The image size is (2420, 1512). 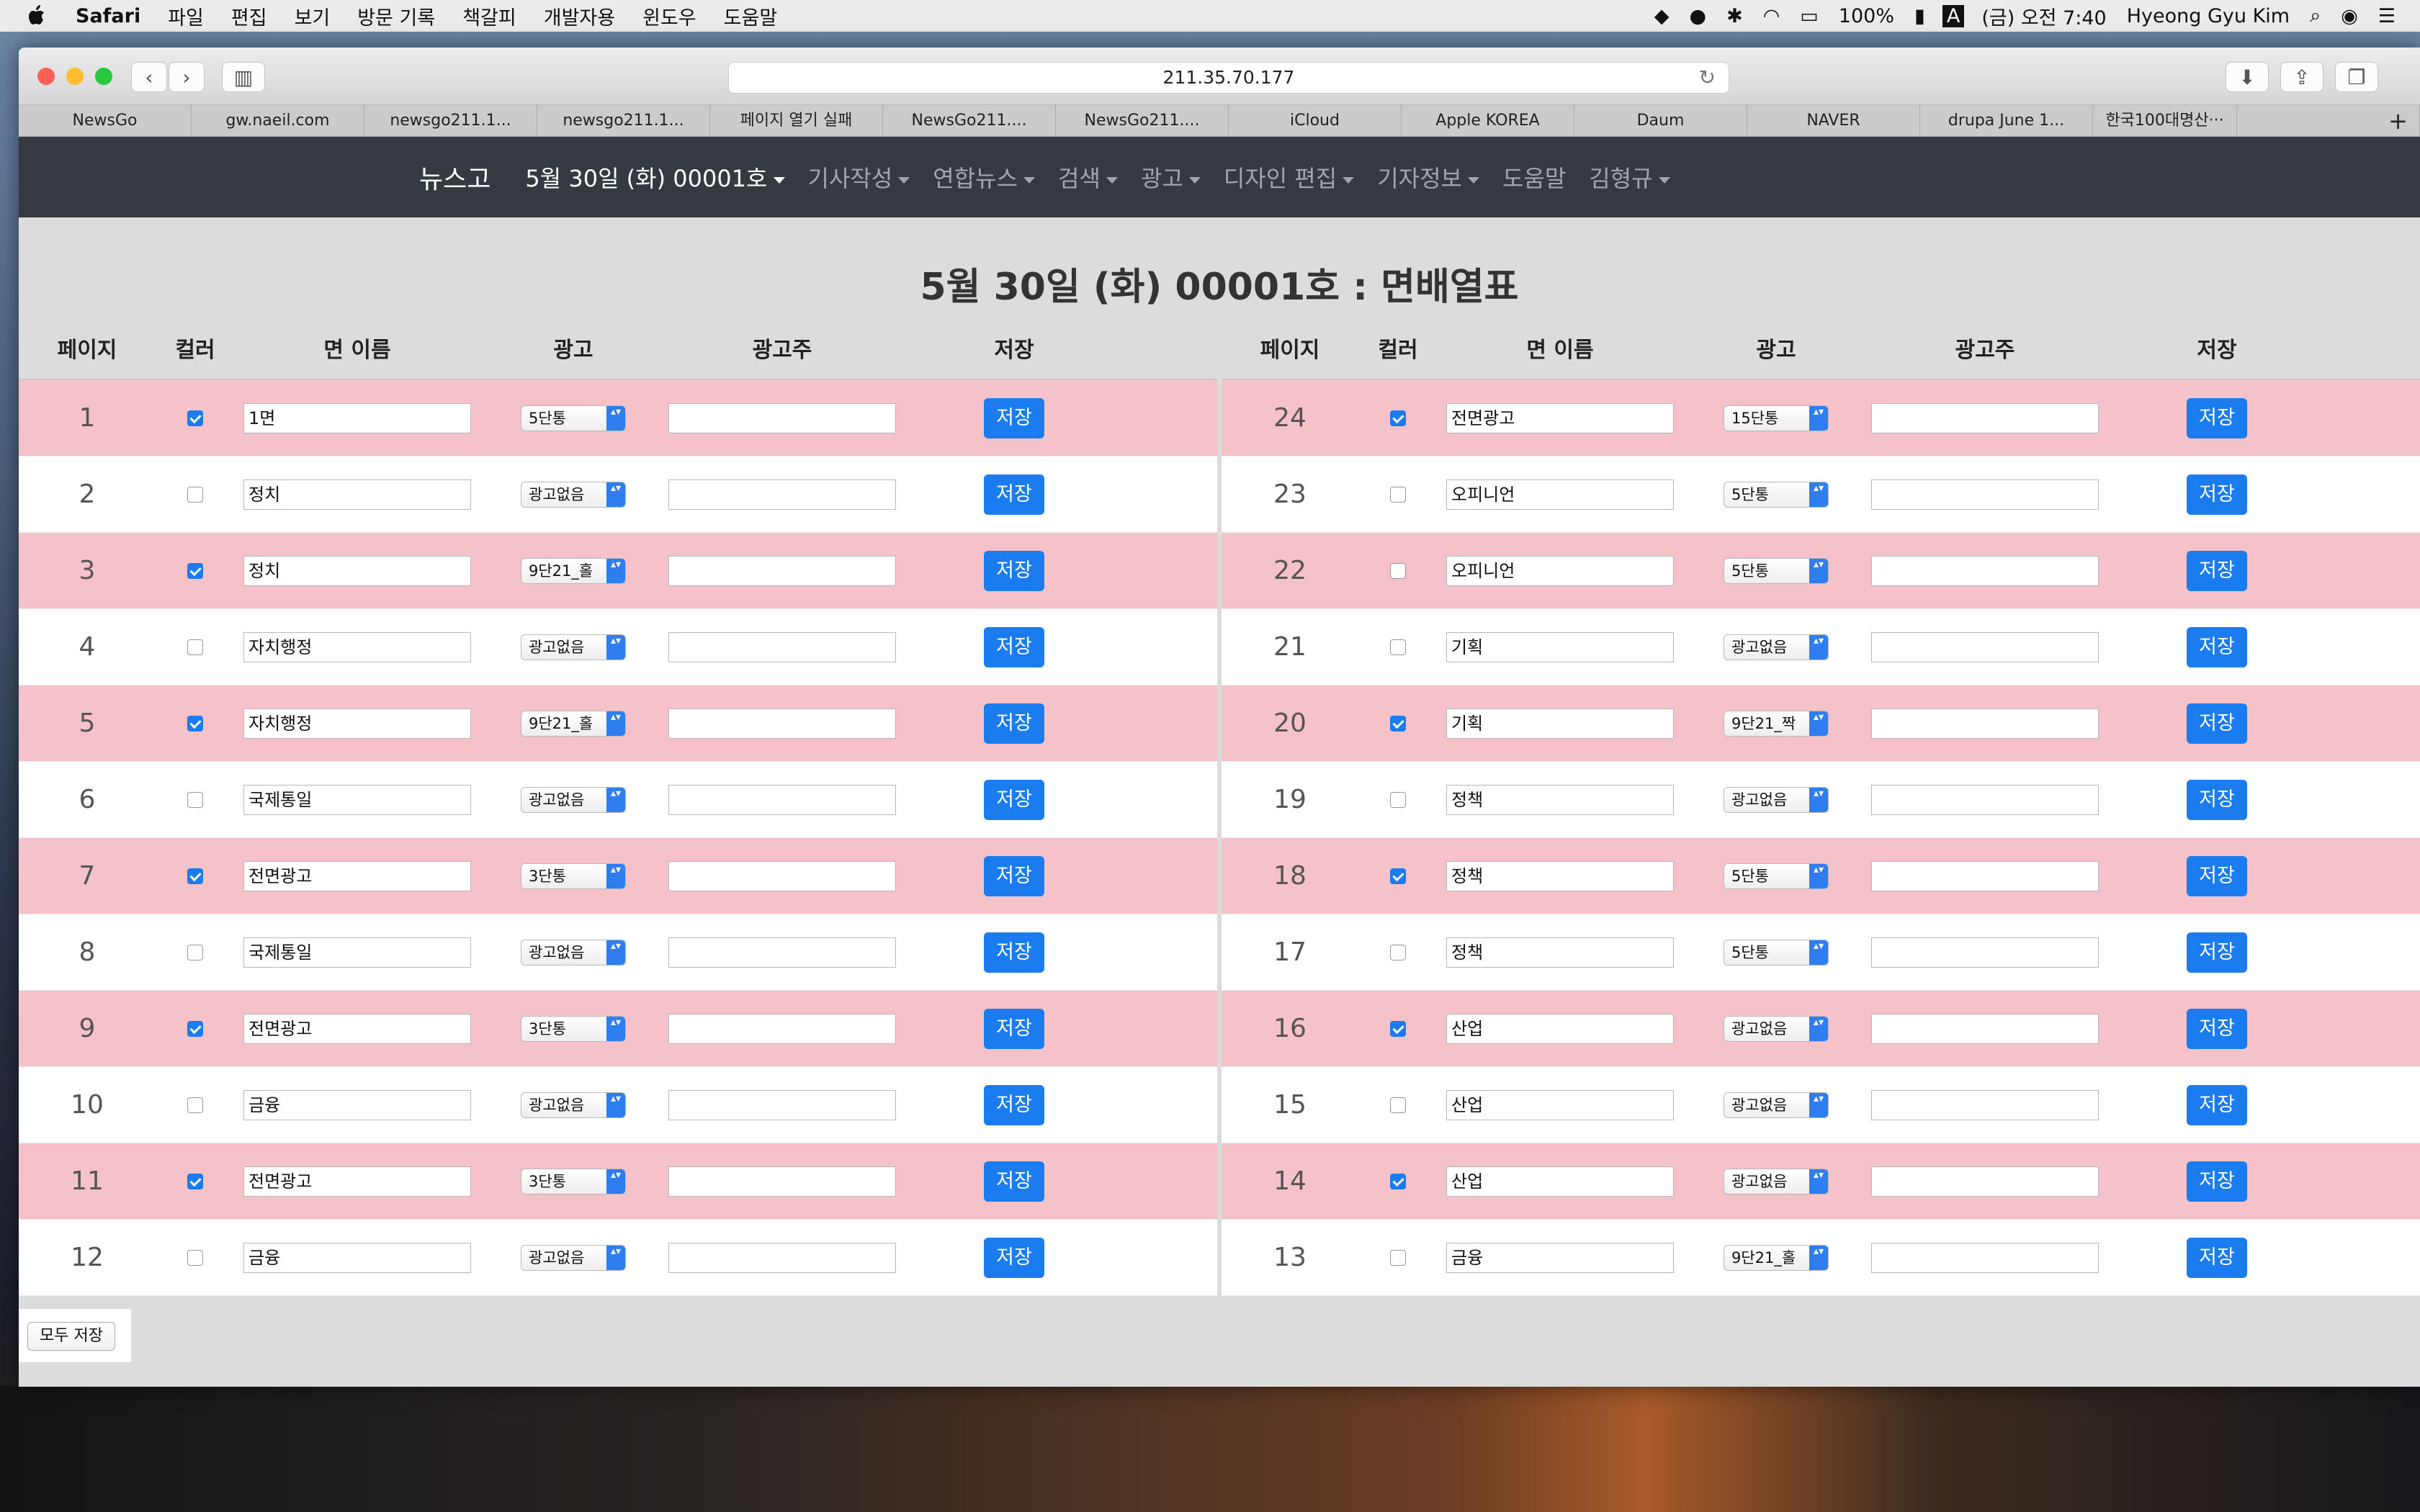 What do you see at coordinates (1428, 177) in the screenshot?
I see `nav-reporter-info: 기자정보` at bounding box center [1428, 177].